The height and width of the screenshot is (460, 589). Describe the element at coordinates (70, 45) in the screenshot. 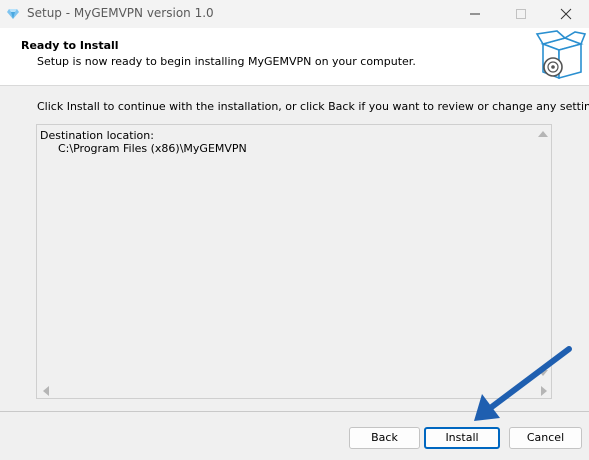

I see `page-title: Ready to Install` at that location.